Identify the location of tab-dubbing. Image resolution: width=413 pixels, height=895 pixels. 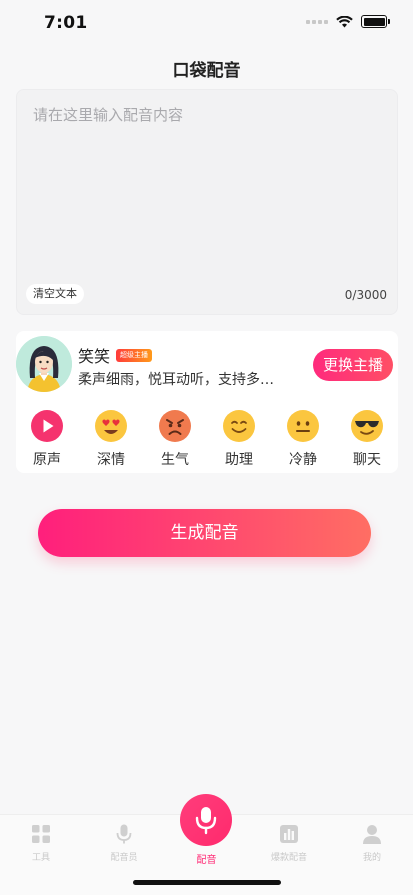
(206, 820).